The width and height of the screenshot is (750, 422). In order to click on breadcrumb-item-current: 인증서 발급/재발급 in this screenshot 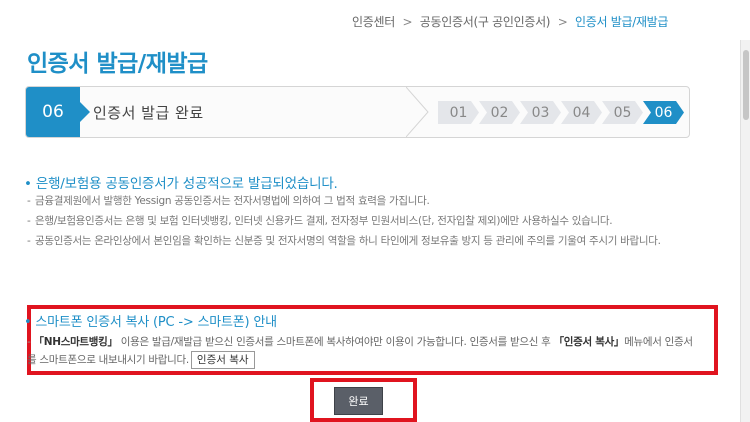, I will do `click(621, 22)`.